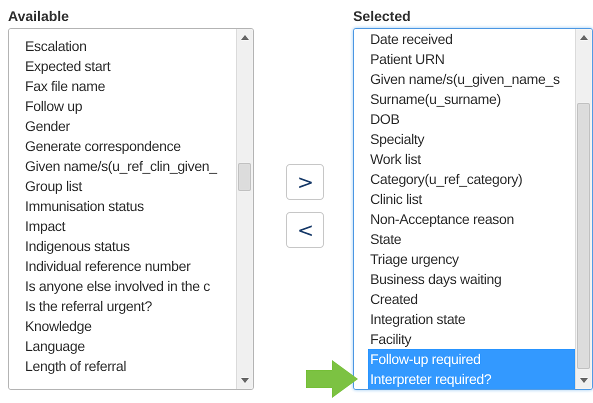 The height and width of the screenshot is (403, 593). What do you see at coordinates (129, 146) in the screenshot?
I see `list-item: Generate correspondence` at bounding box center [129, 146].